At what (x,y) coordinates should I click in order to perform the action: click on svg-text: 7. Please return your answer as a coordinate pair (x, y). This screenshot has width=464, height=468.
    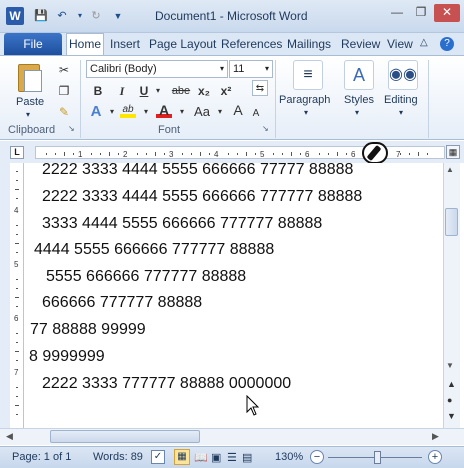
    Looking at the image, I should click on (16, 372).